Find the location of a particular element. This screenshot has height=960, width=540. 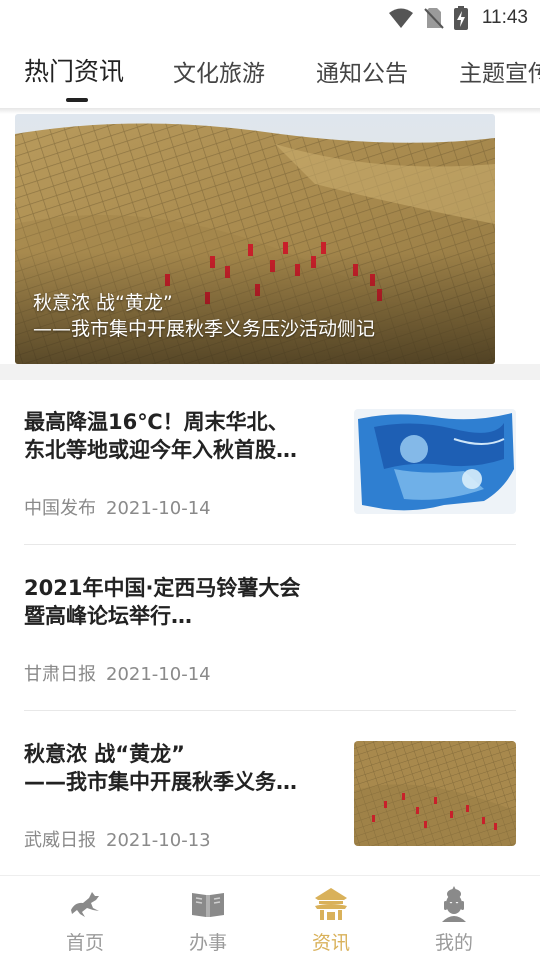

banner-caption: 秋意浓 战“黄龙” ——我市集中开展秋季义务压沙活动侧记 is located at coordinates (204, 316).